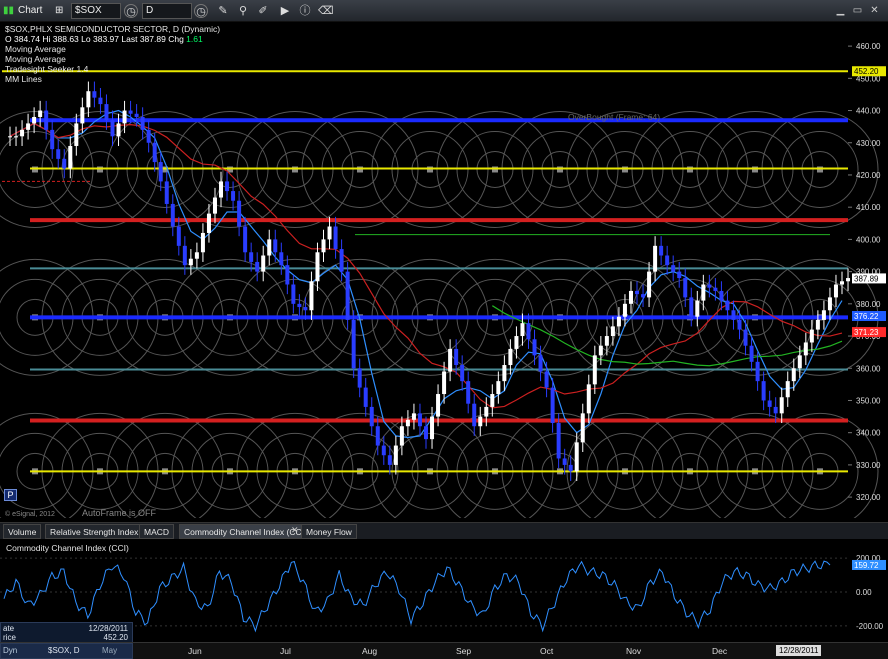 This screenshot has width=888, height=659. Describe the element at coordinates (131, 11) in the screenshot. I see `symbol-refresh-icon: ◷` at that location.